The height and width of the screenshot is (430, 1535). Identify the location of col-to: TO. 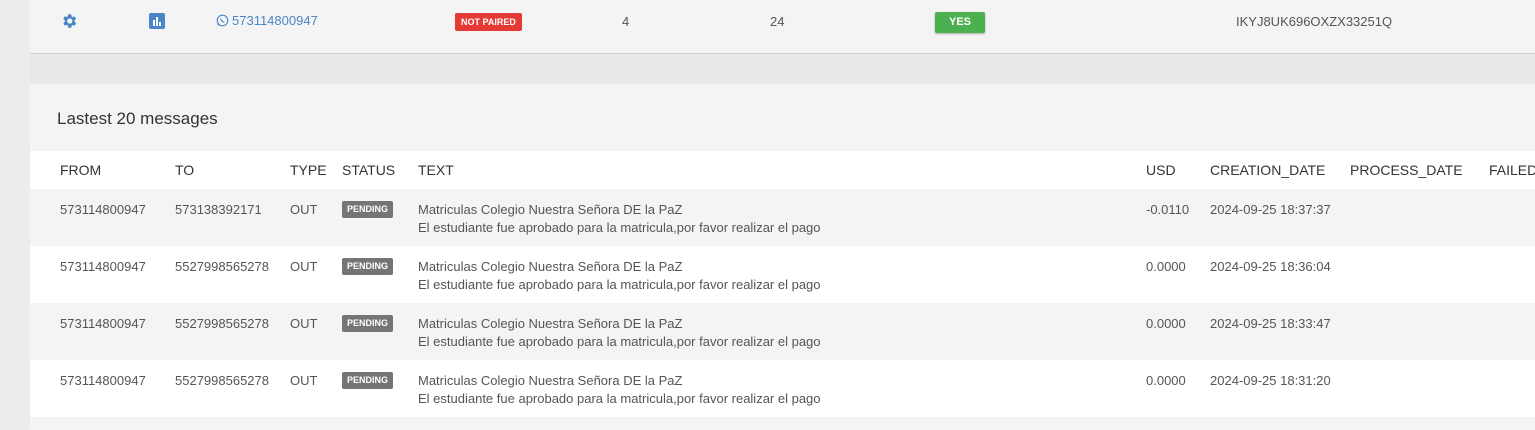
(185, 170).